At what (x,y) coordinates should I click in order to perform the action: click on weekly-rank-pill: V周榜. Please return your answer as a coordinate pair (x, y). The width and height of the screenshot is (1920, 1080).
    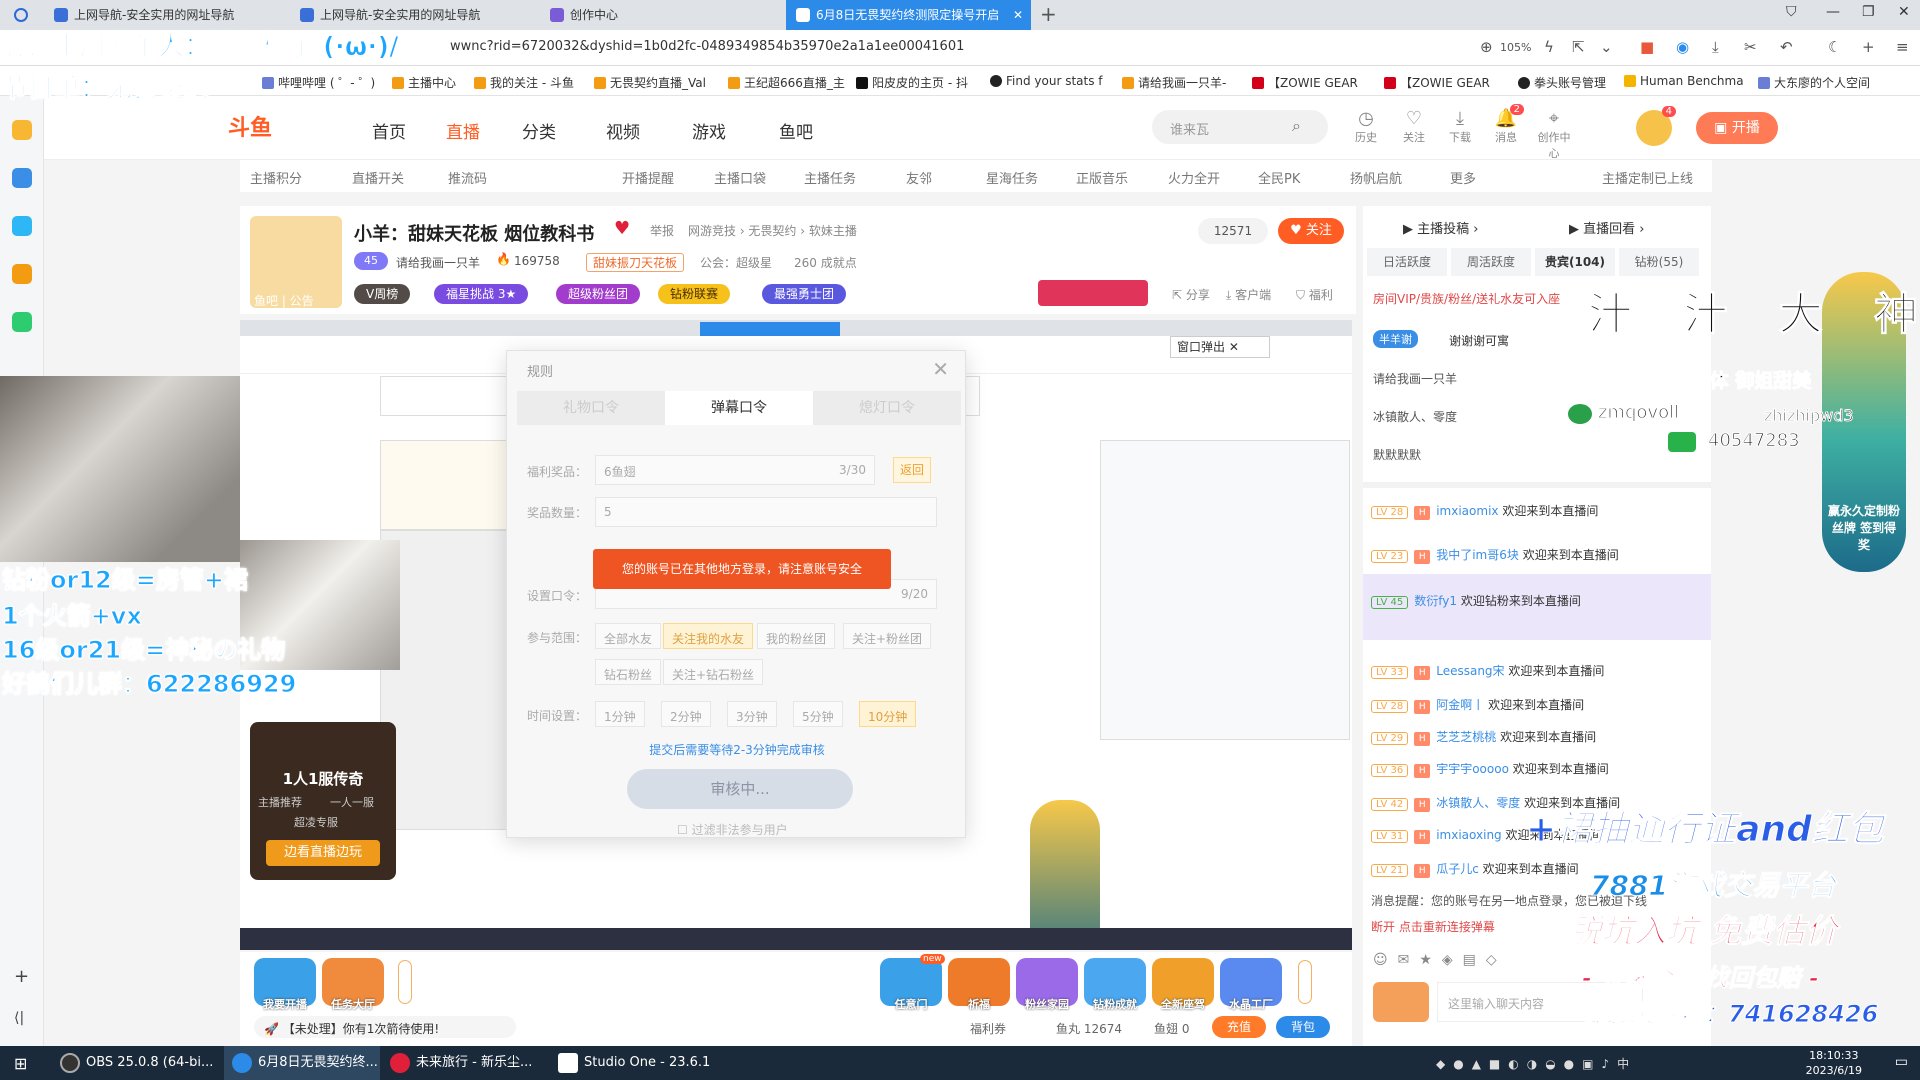
    Looking at the image, I should click on (382, 294).